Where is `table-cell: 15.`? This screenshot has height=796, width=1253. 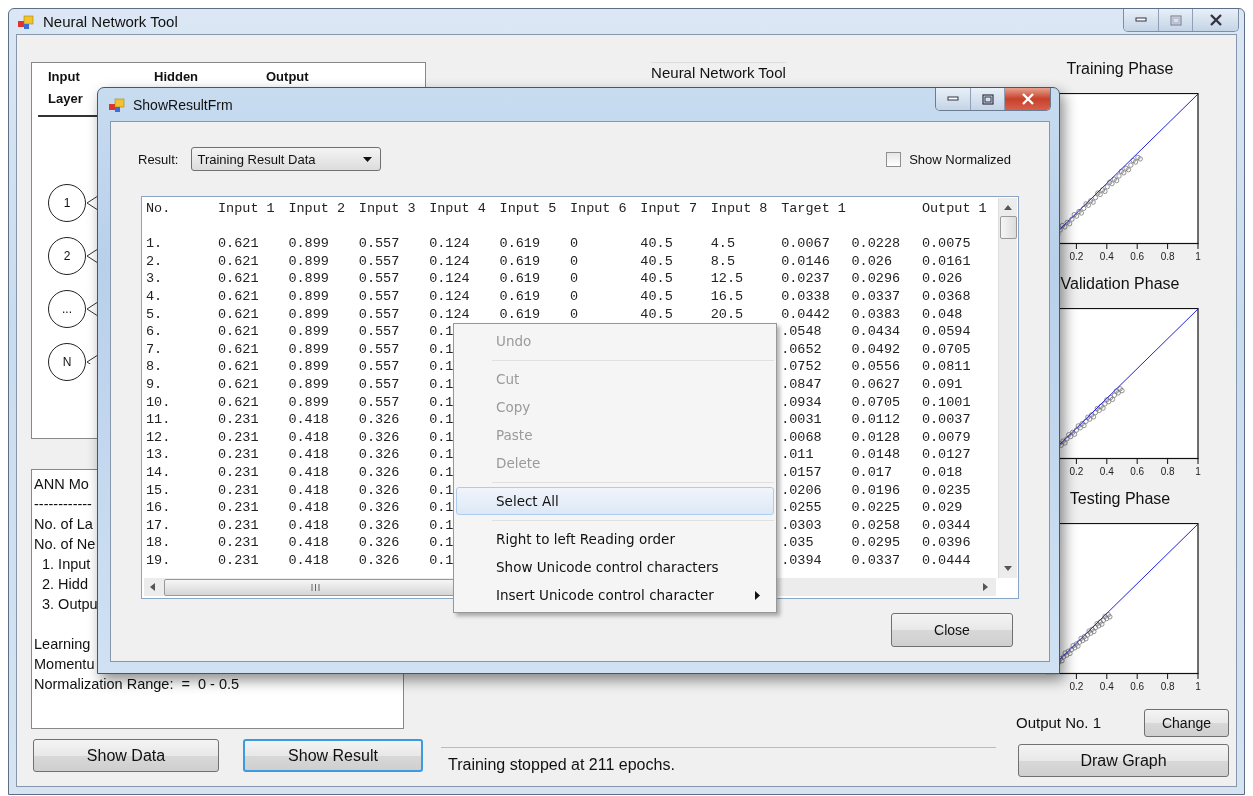
table-cell: 15. is located at coordinates (158, 490).